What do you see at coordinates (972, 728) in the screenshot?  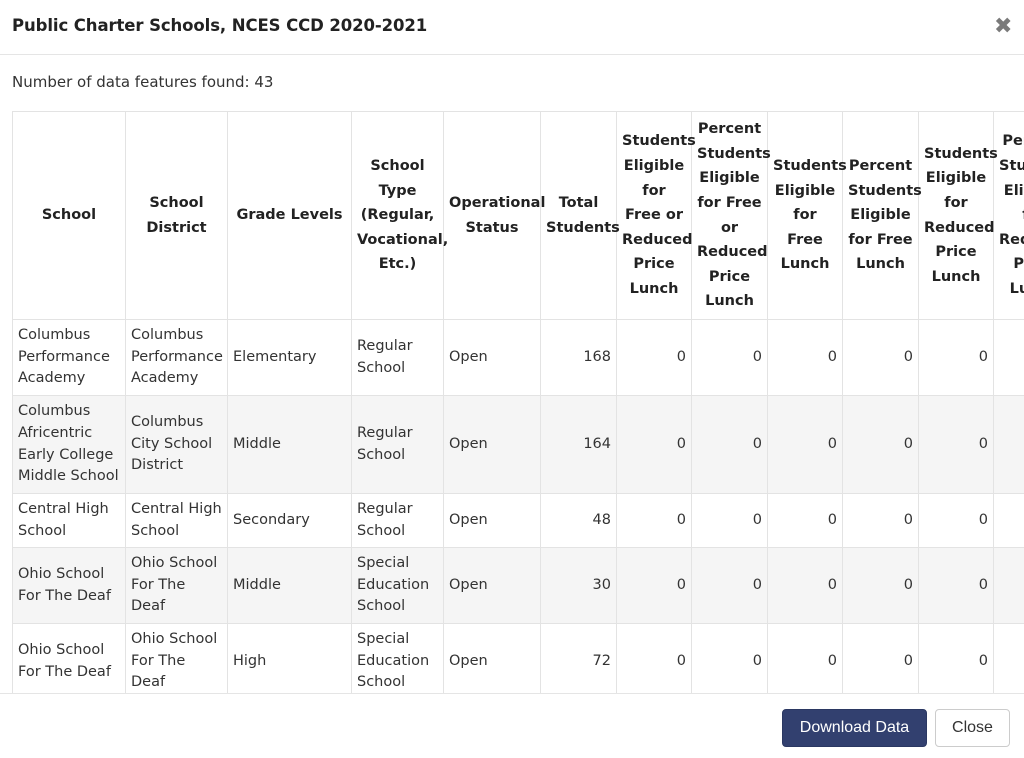 I see `close-button: Close` at bounding box center [972, 728].